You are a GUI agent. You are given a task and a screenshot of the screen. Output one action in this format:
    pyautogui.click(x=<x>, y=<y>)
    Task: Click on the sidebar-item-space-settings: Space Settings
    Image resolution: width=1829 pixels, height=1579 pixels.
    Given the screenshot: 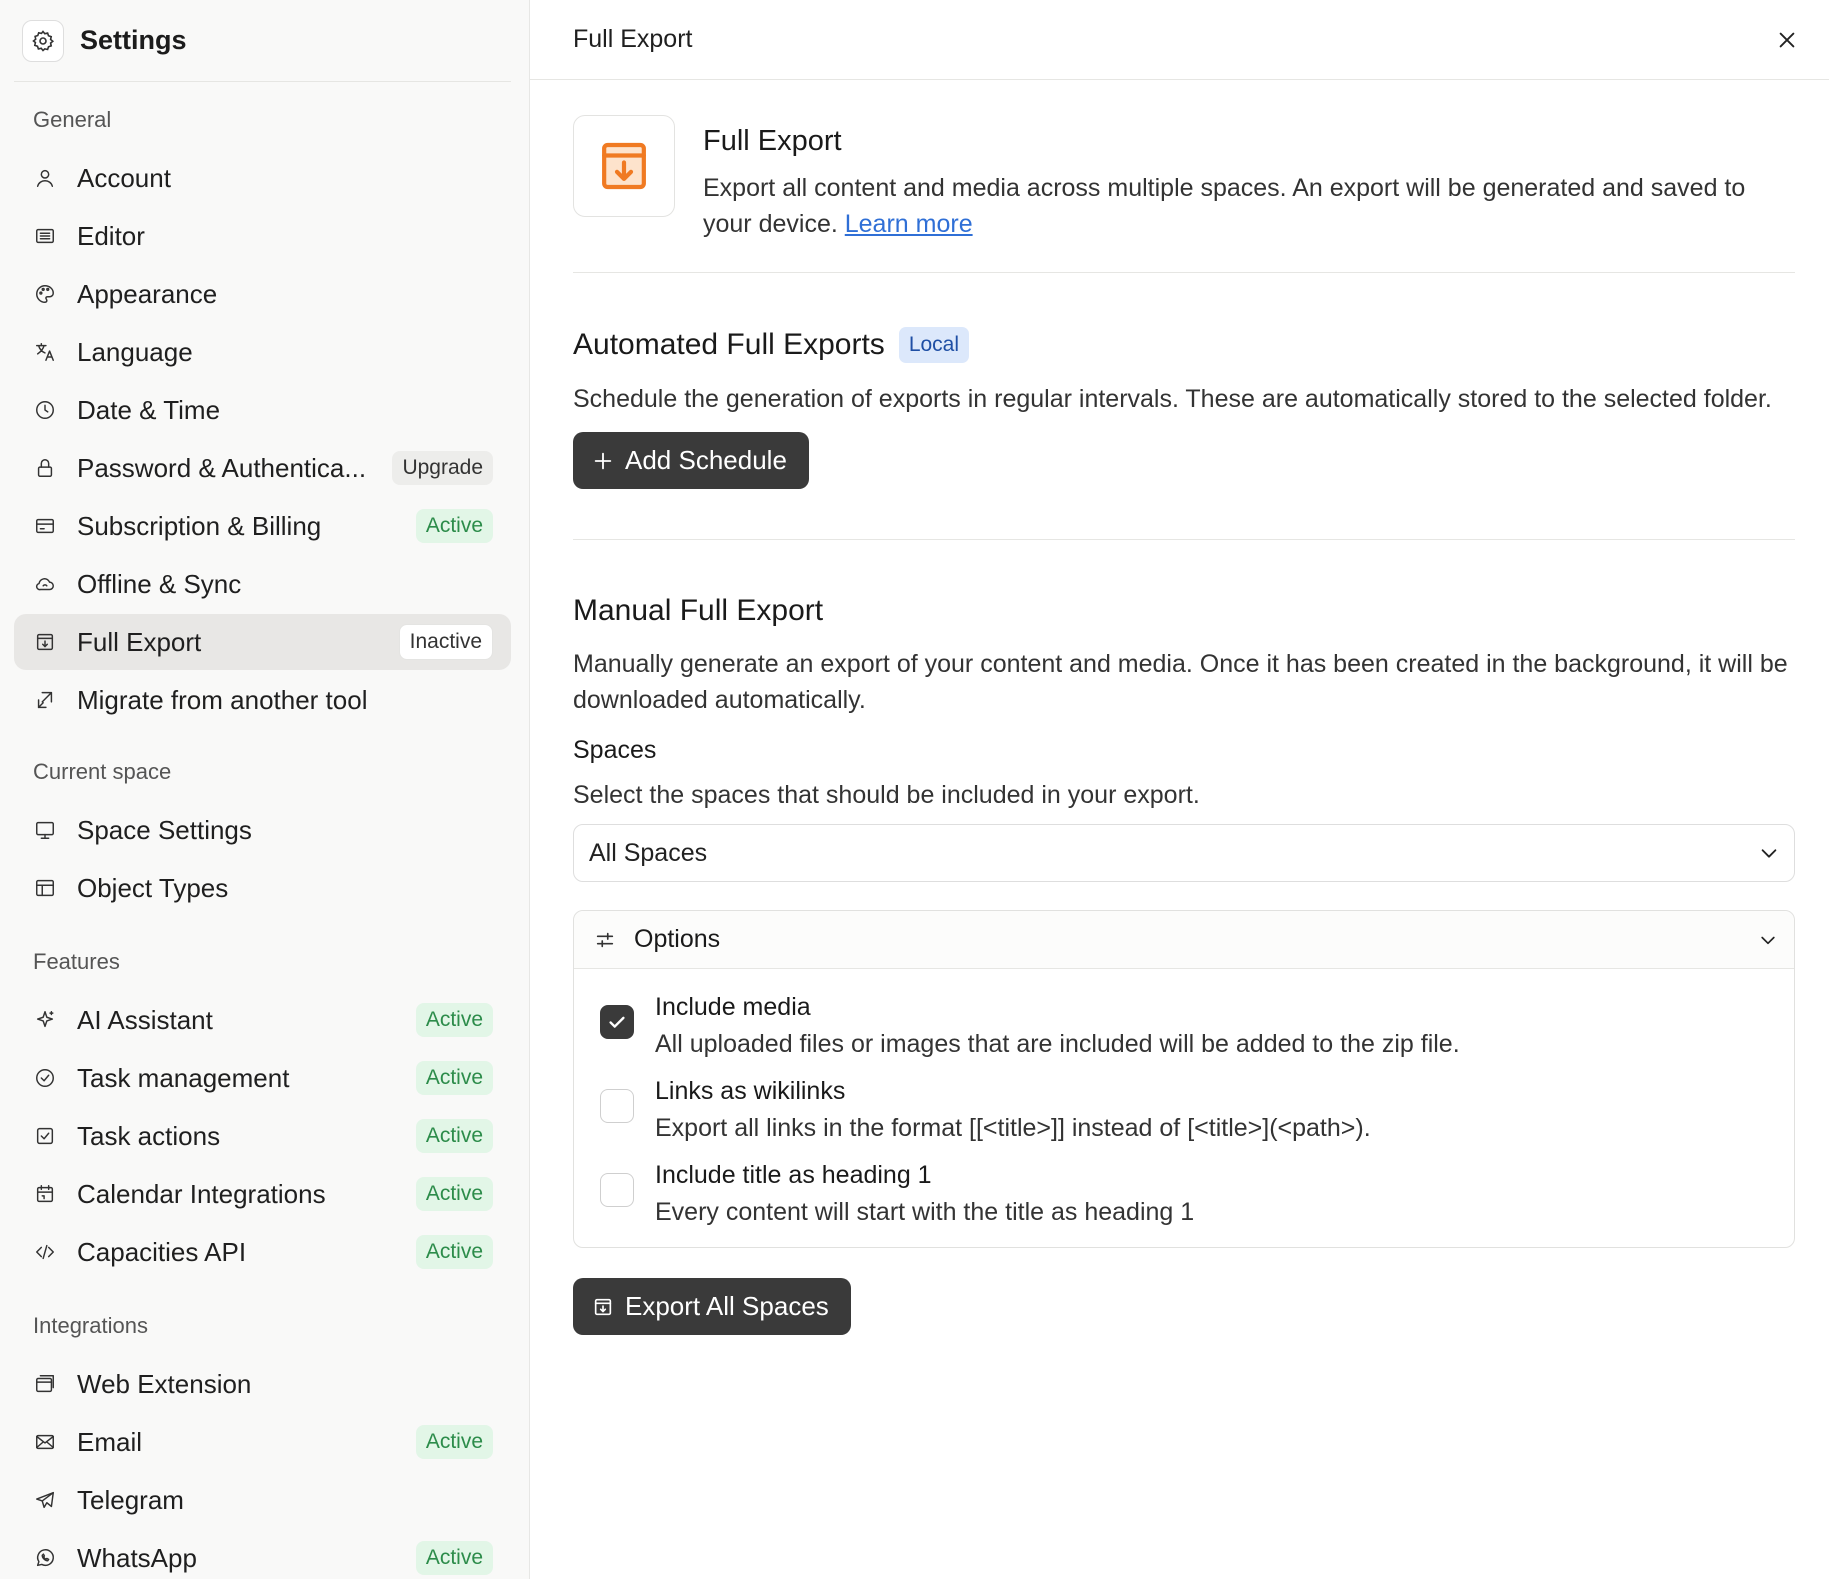 What is the action you would take?
    pyautogui.click(x=262, y=830)
    